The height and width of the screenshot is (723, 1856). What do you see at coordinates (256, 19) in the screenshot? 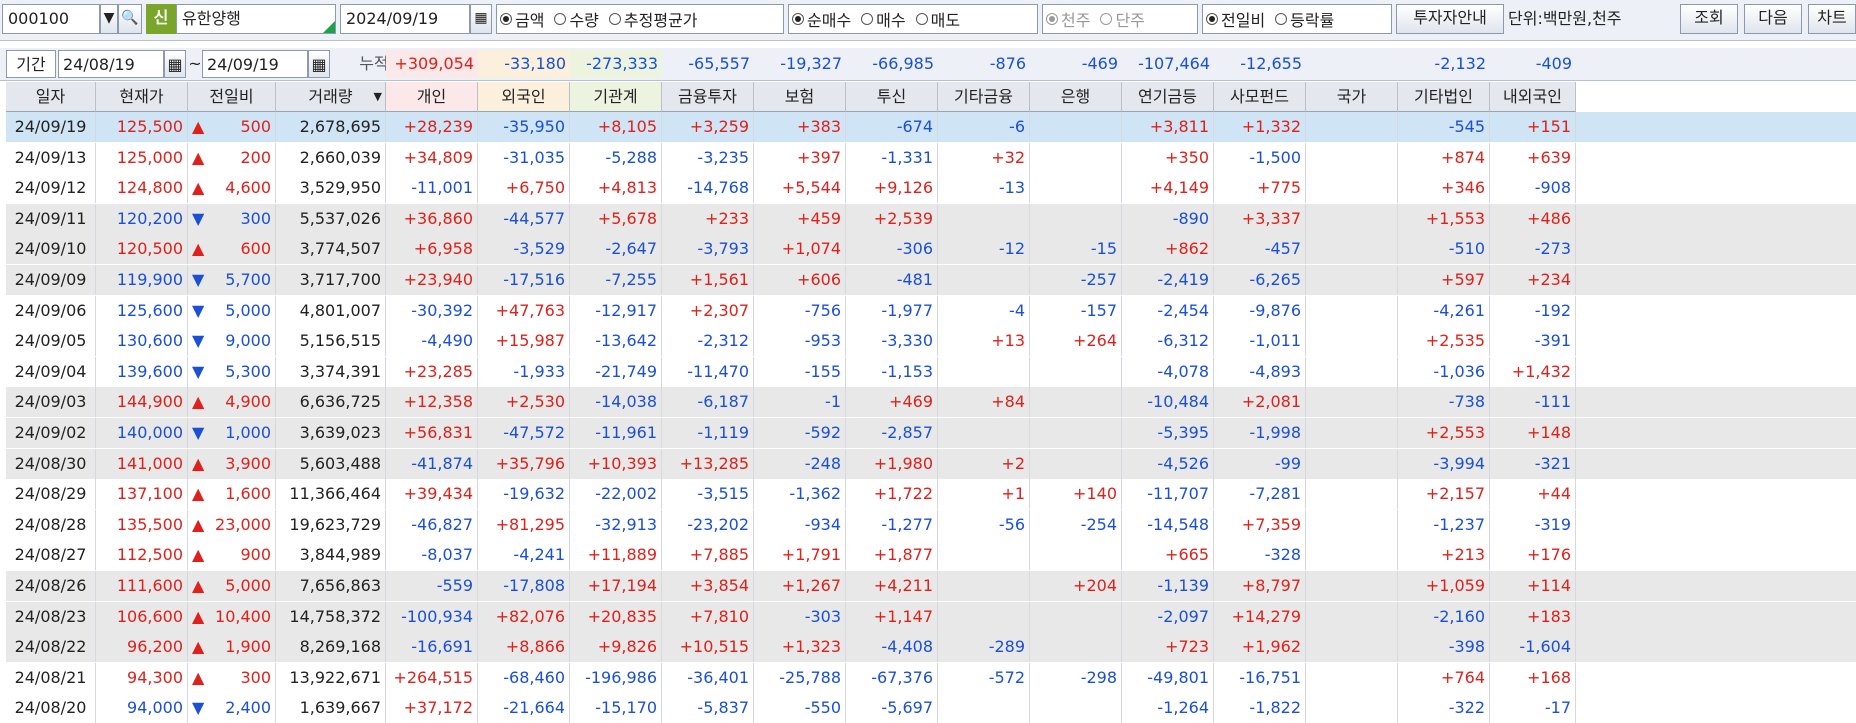
I see `stock-name-field: 유한양행` at bounding box center [256, 19].